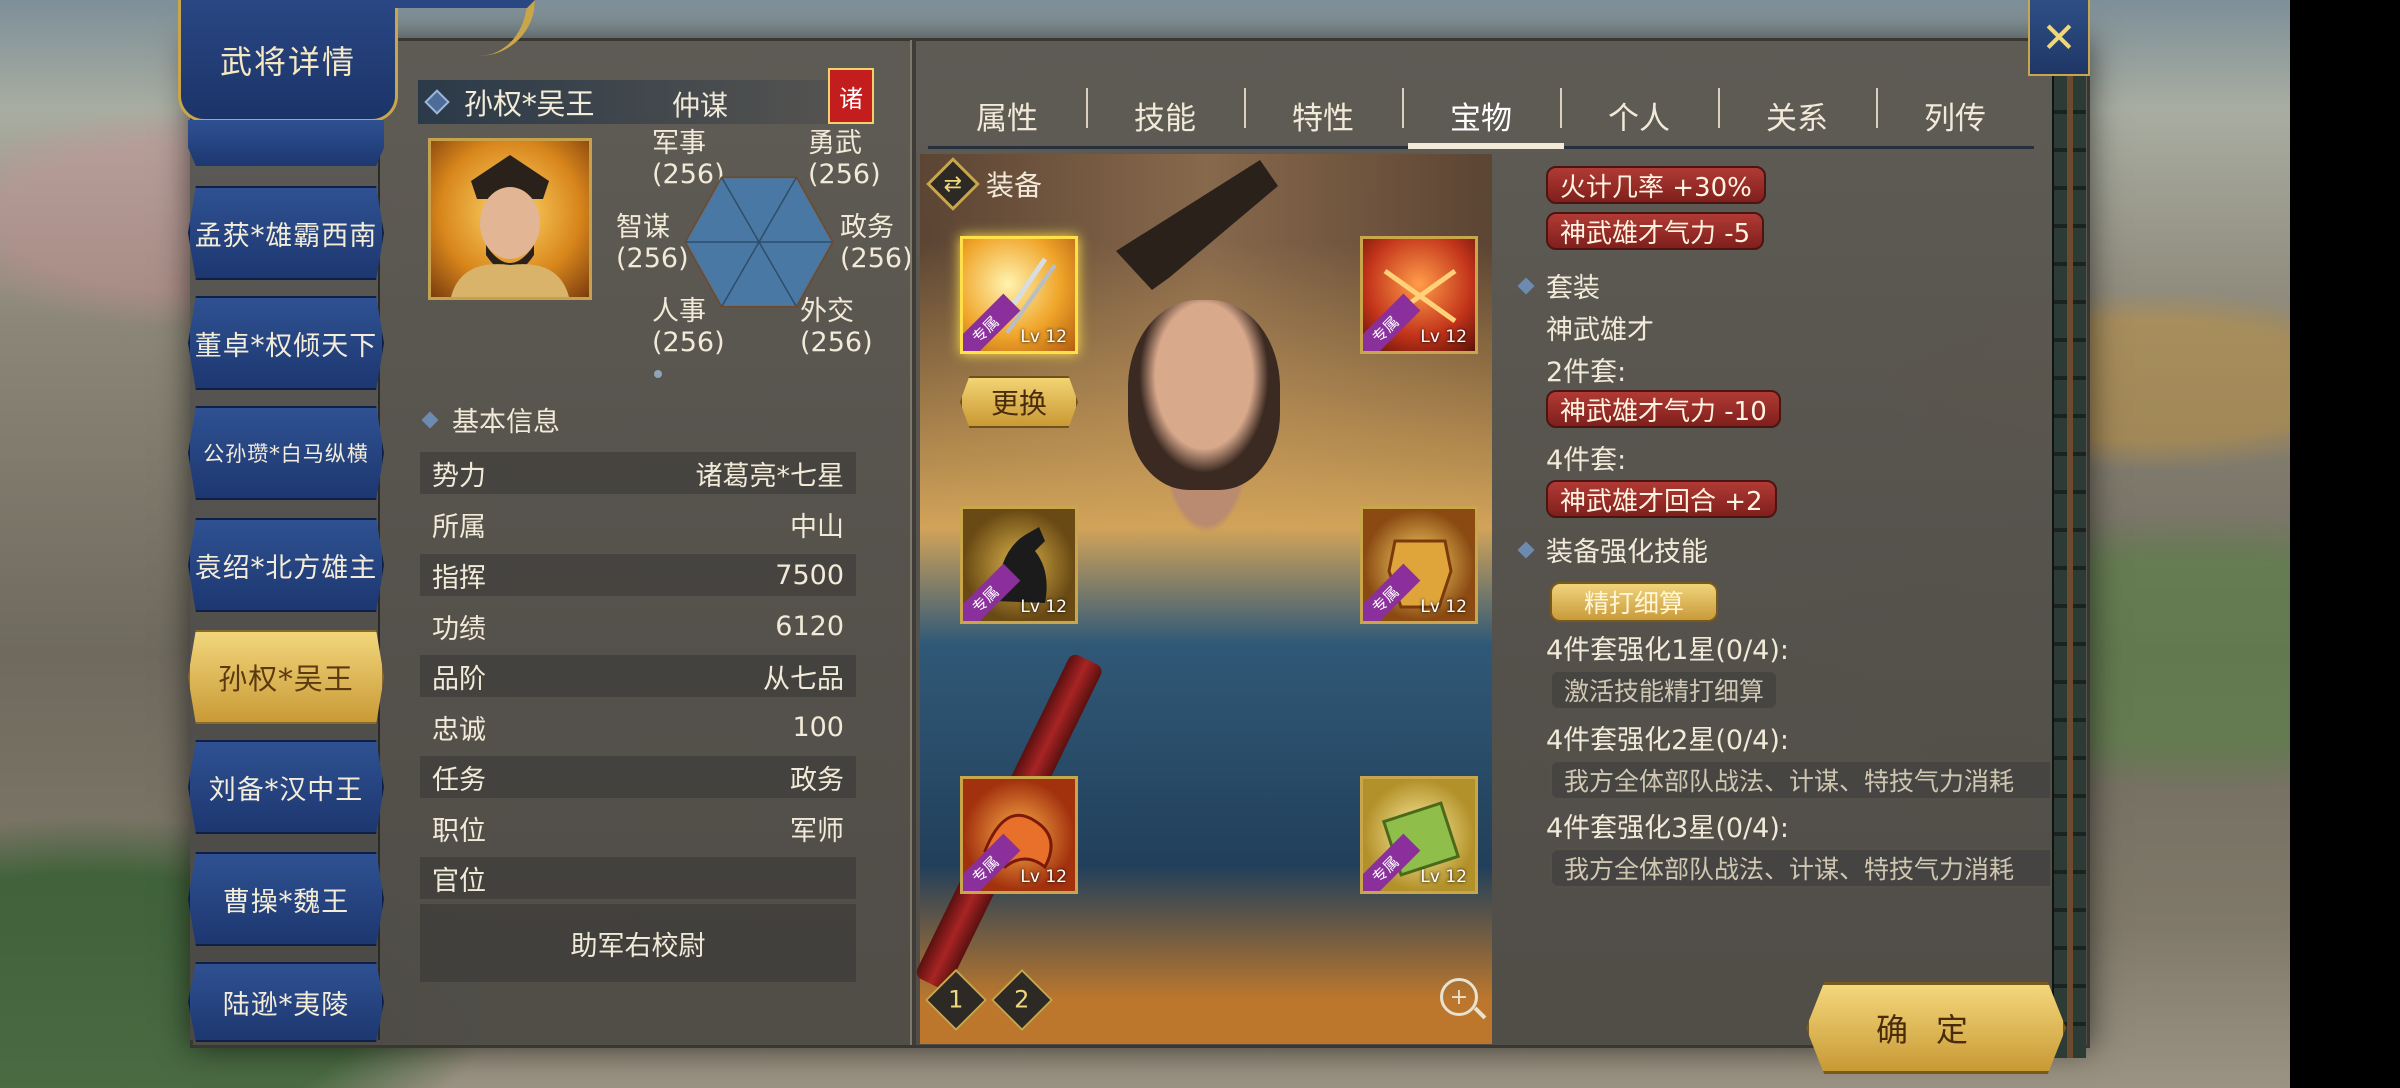  I want to click on info-value: 诸葛亮*七星, so click(770, 476).